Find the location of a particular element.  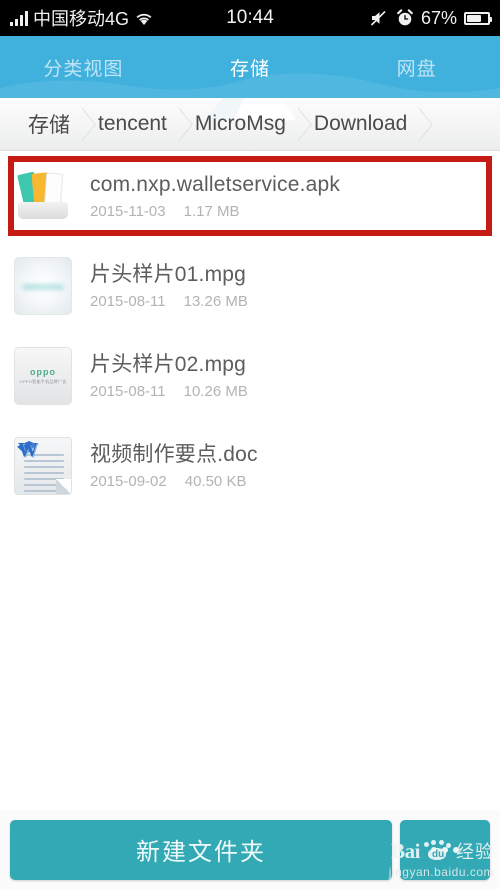

oppo-logo-text: oppo is located at coordinates (43, 372).